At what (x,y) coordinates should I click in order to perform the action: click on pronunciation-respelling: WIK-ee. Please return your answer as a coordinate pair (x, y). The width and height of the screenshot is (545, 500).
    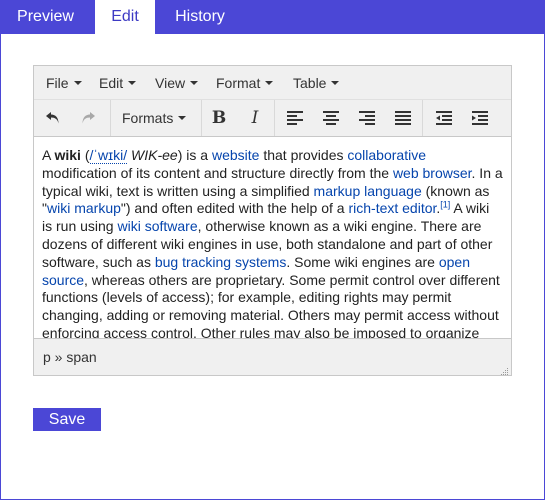
    Looking at the image, I should click on (154, 155).